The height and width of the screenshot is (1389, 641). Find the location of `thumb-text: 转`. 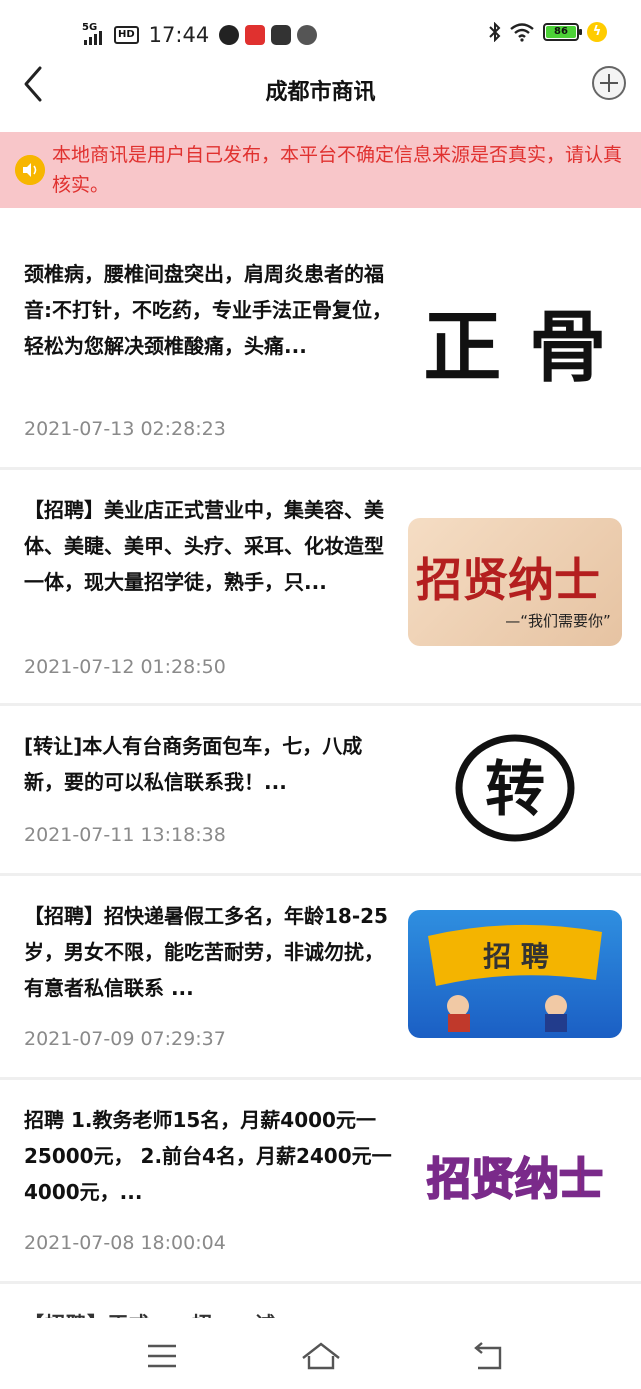

thumb-text: 转 is located at coordinates (515, 790).